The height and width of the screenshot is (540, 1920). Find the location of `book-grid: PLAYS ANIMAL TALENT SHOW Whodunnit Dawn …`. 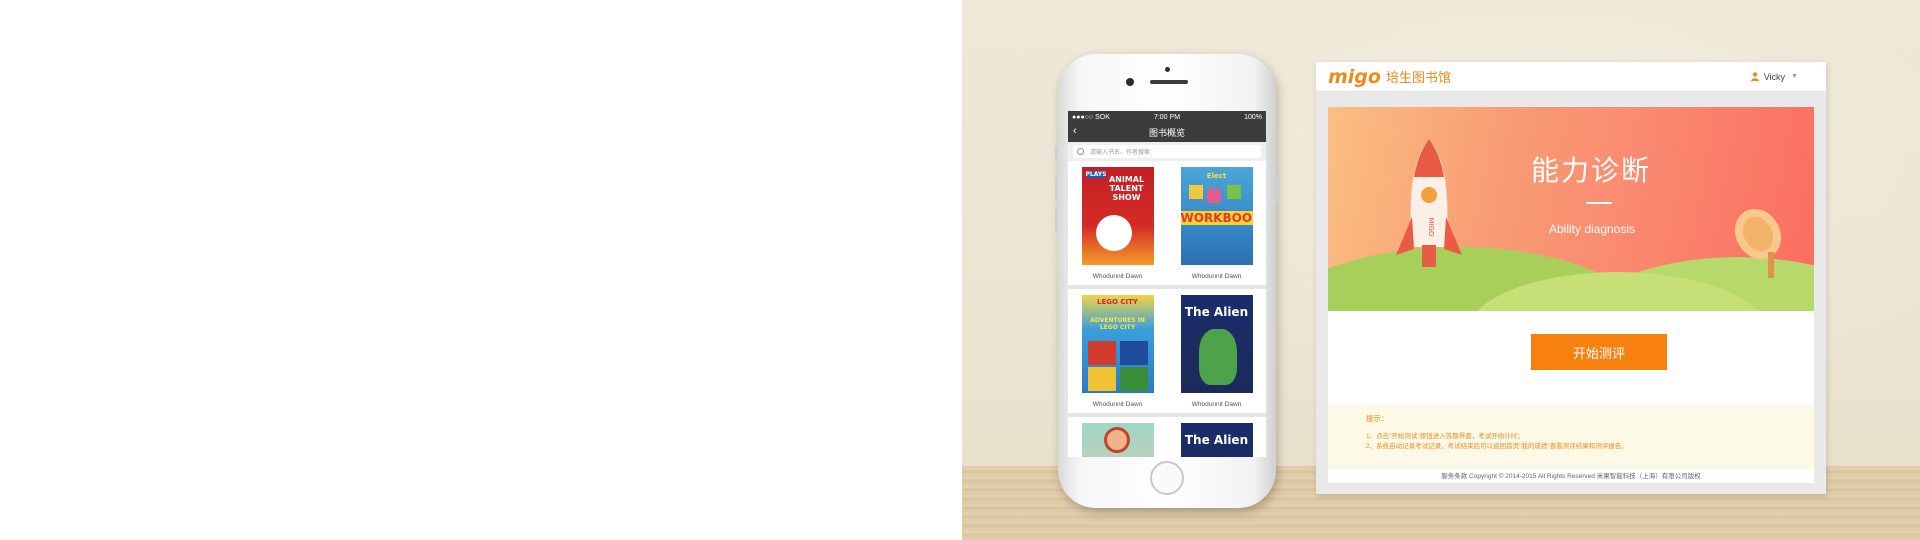

book-grid: PLAYS ANIMAL TALENT SHOW Whodunnit Dawn … is located at coordinates (1167, 309).